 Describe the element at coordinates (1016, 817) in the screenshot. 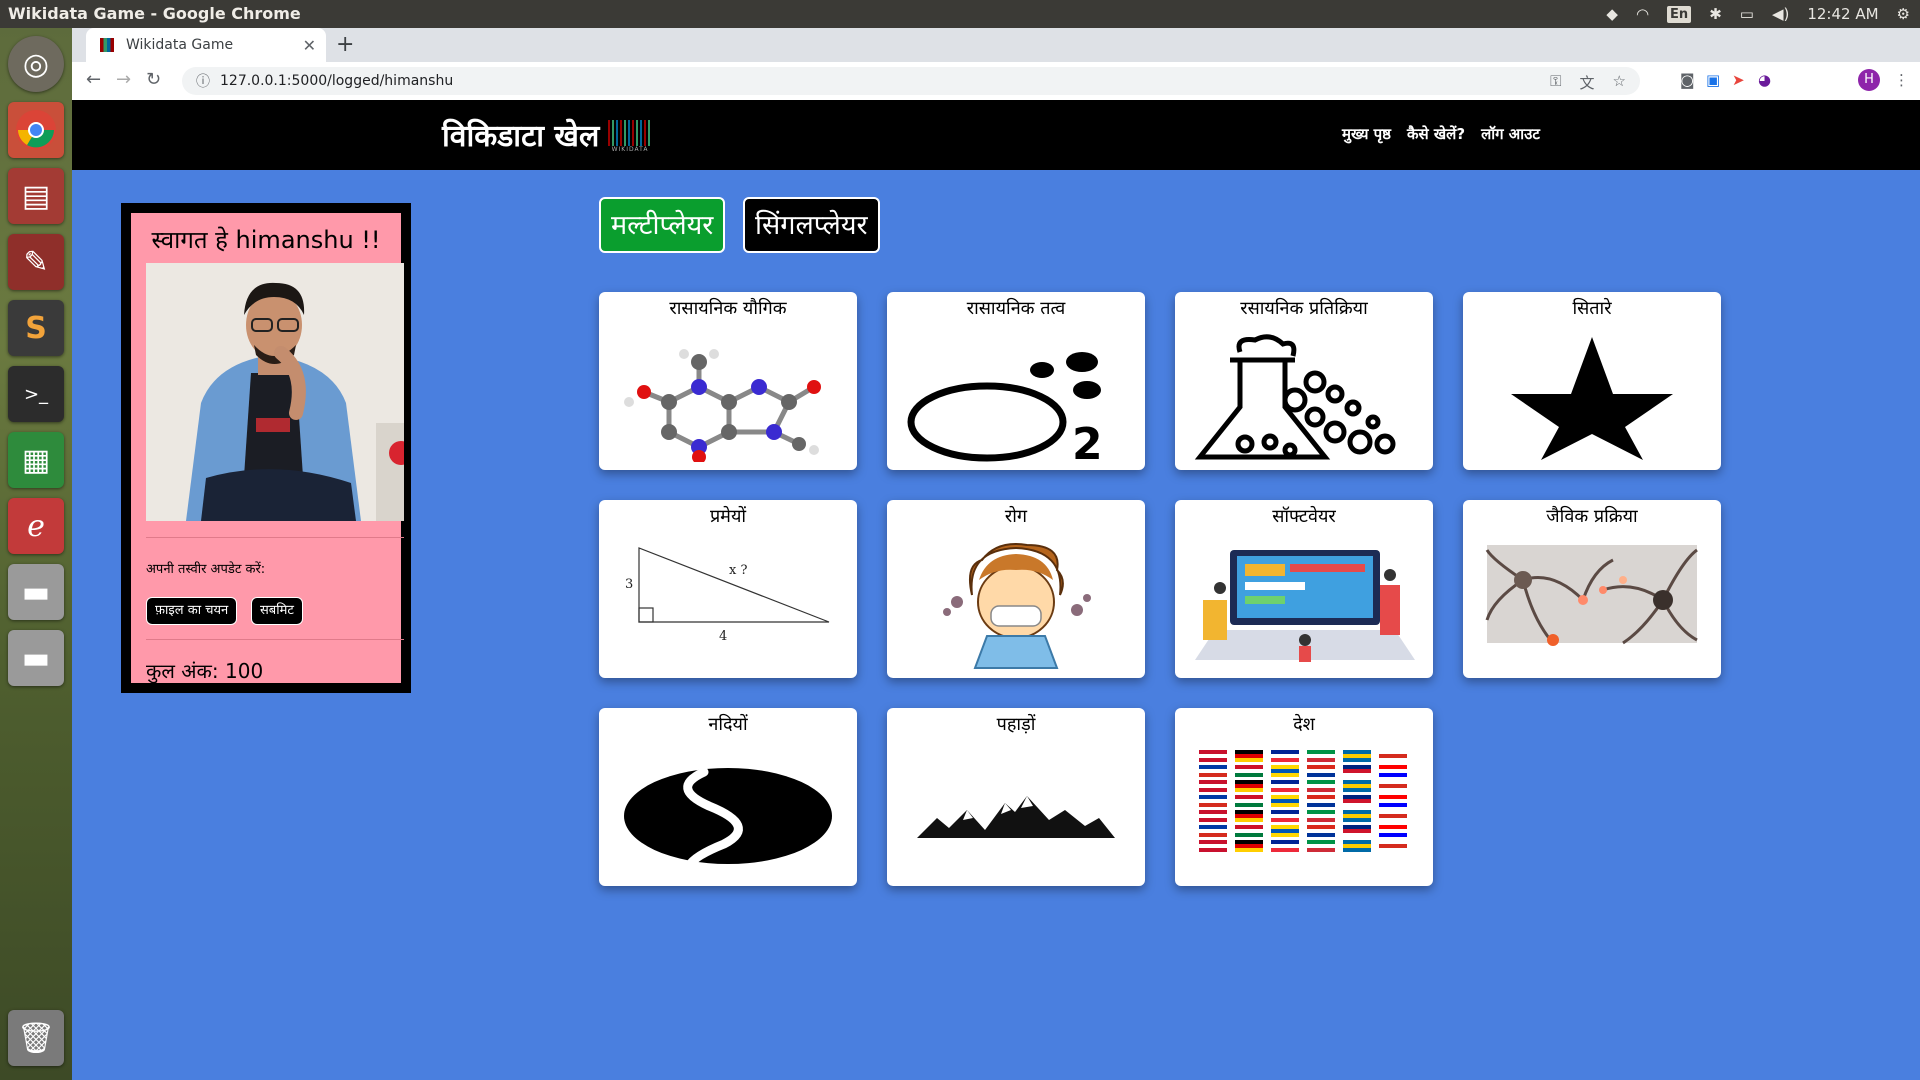

I see `mountains-icon` at that location.